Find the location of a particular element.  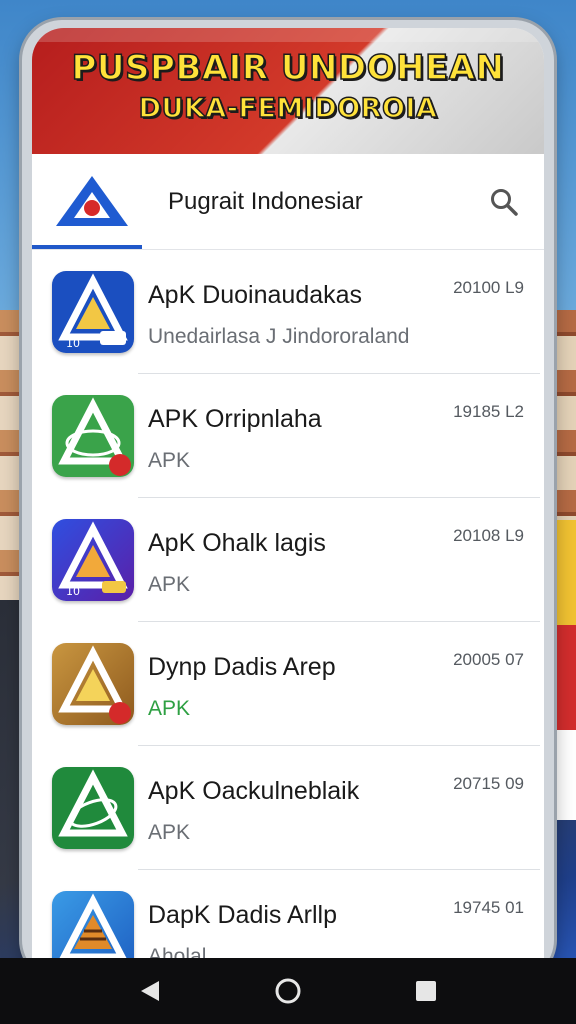

app-meta: 20108 L9 is located at coordinates (488, 535).